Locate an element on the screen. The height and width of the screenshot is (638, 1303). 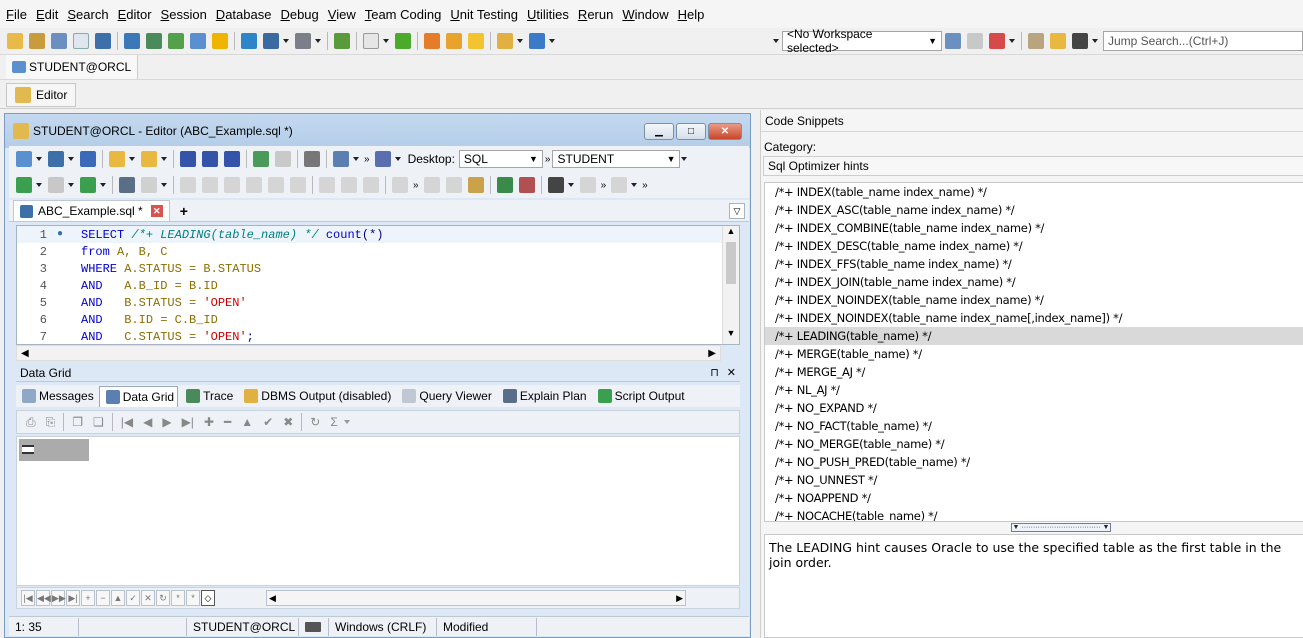
menu-utilities: Utilities is located at coordinates (548, 14).